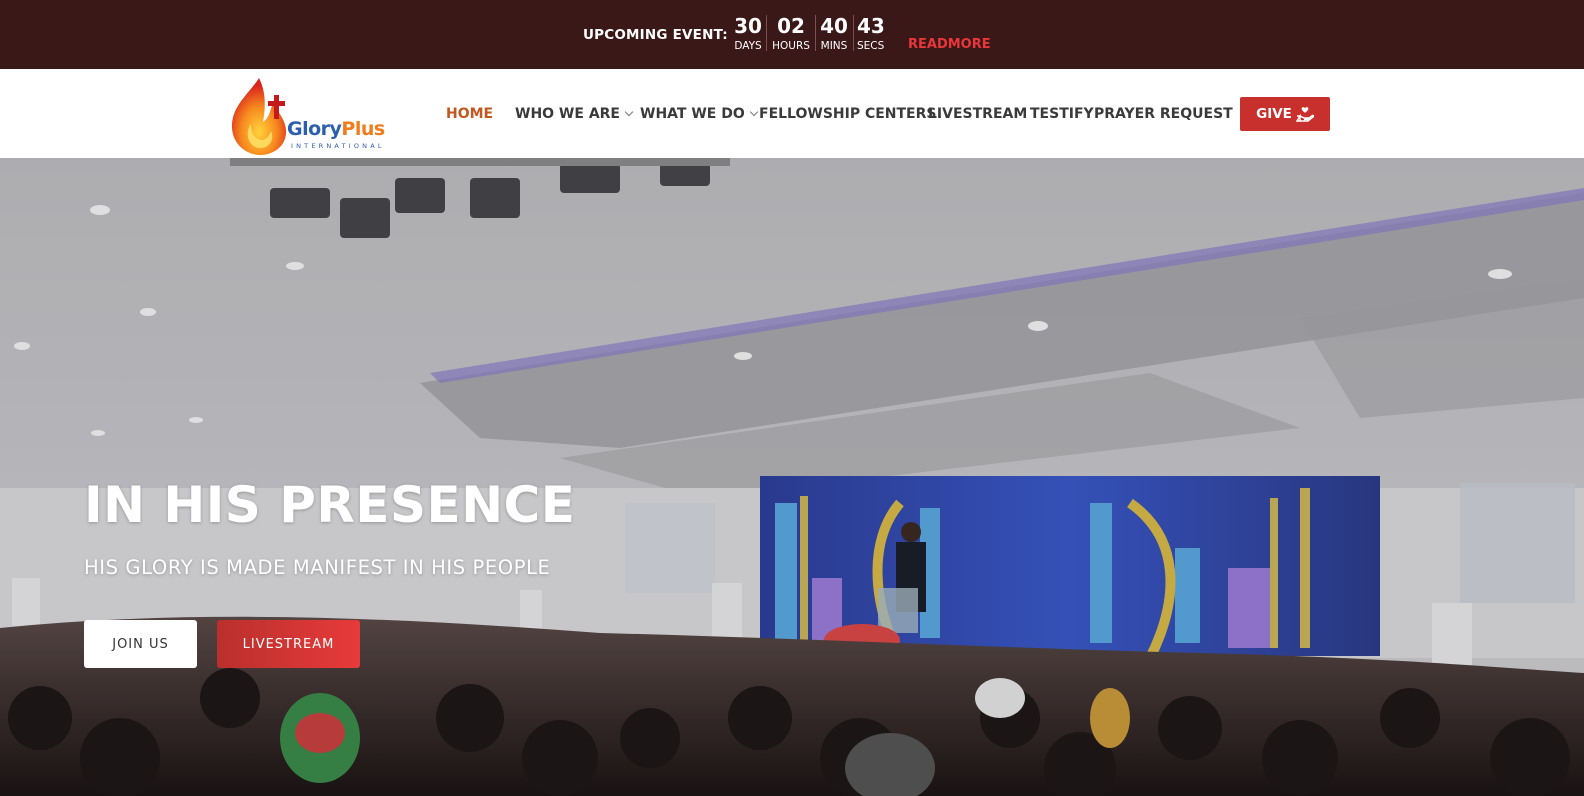 This screenshot has width=1584, height=796. I want to click on countdown-secs-label: SECS, so click(871, 46).